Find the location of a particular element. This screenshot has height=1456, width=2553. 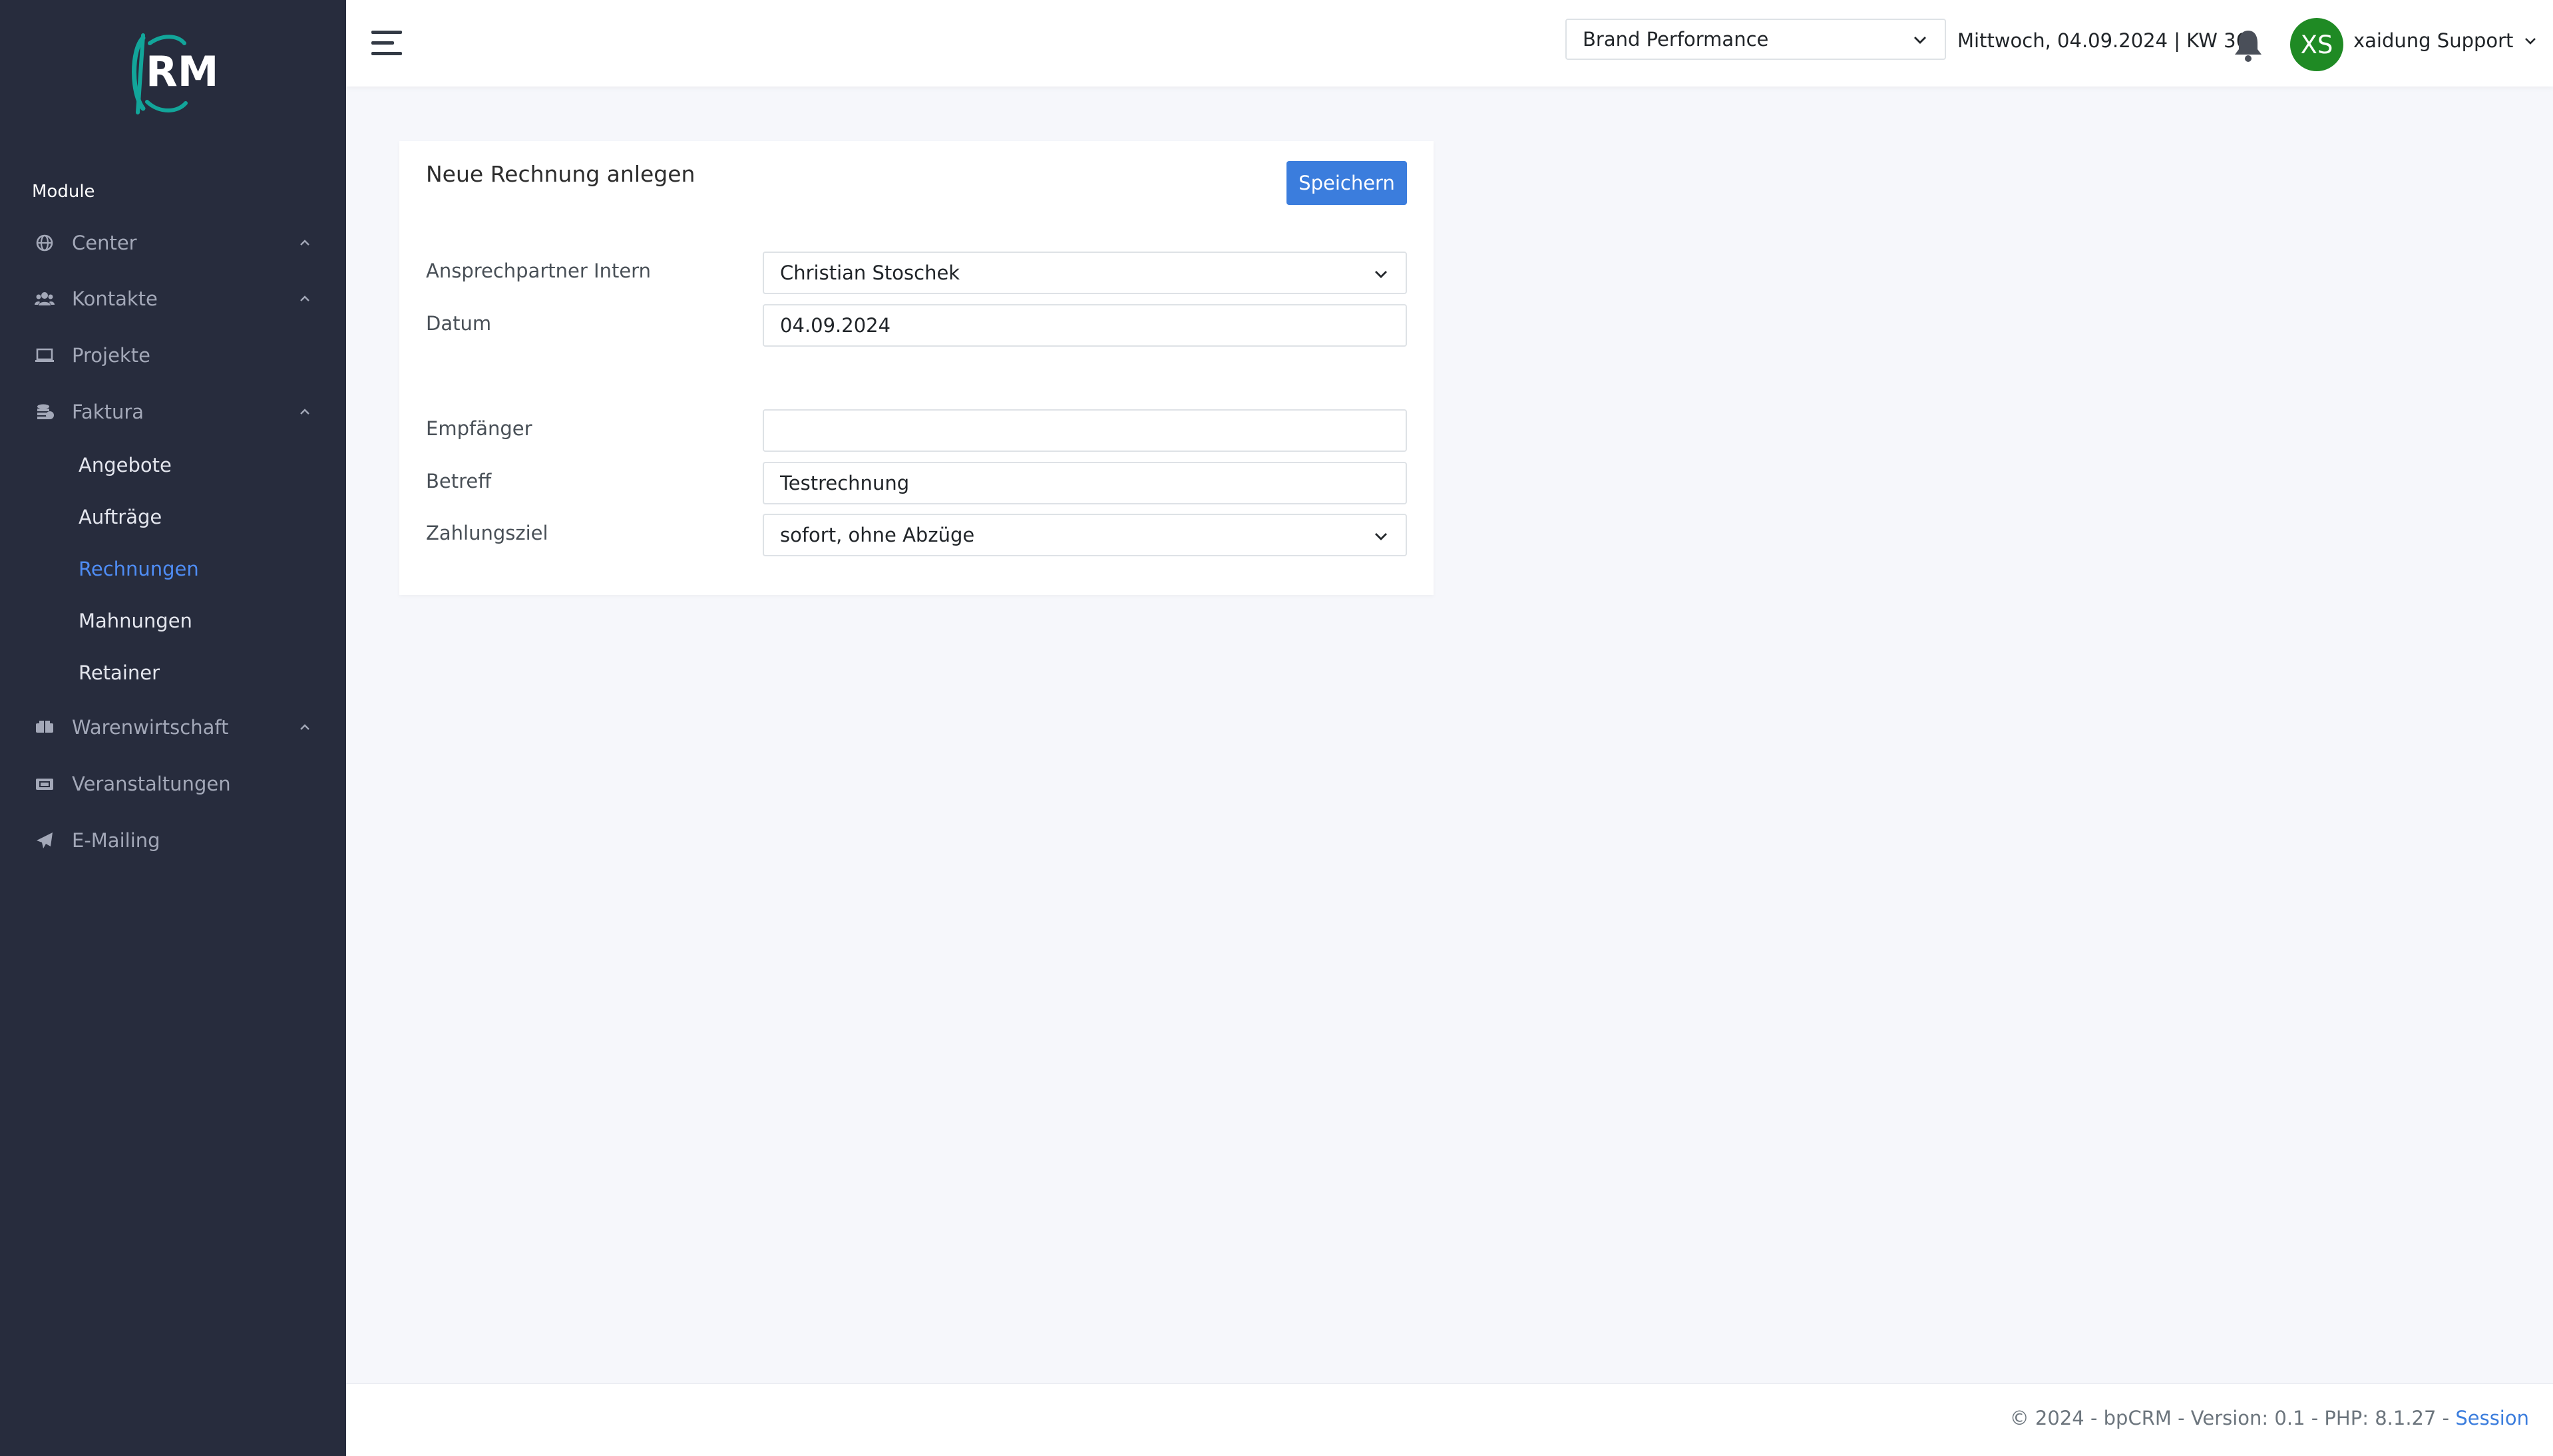

bell-icon is located at coordinates (2248, 45).